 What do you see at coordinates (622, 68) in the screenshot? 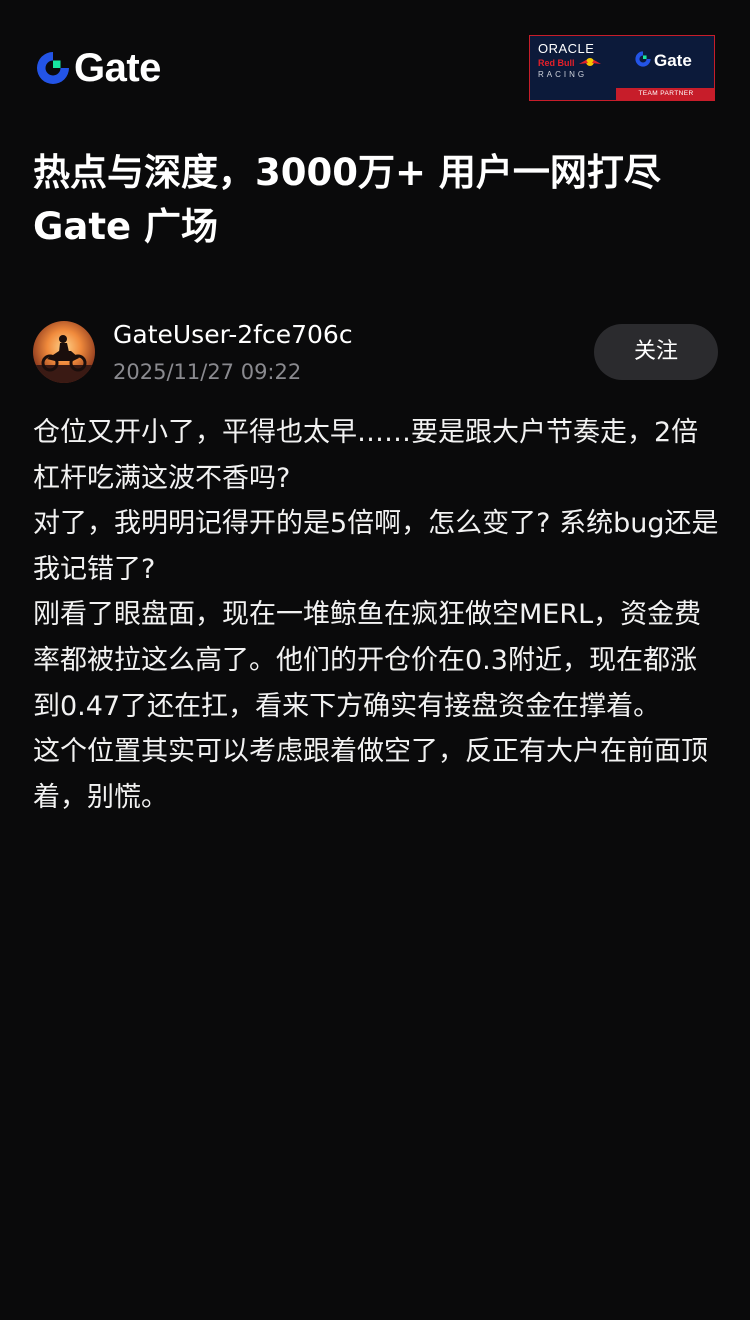
I see `team-partner-badge: ORACLE Red Bull RACING Gate TEAM PARTNER` at bounding box center [622, 68].